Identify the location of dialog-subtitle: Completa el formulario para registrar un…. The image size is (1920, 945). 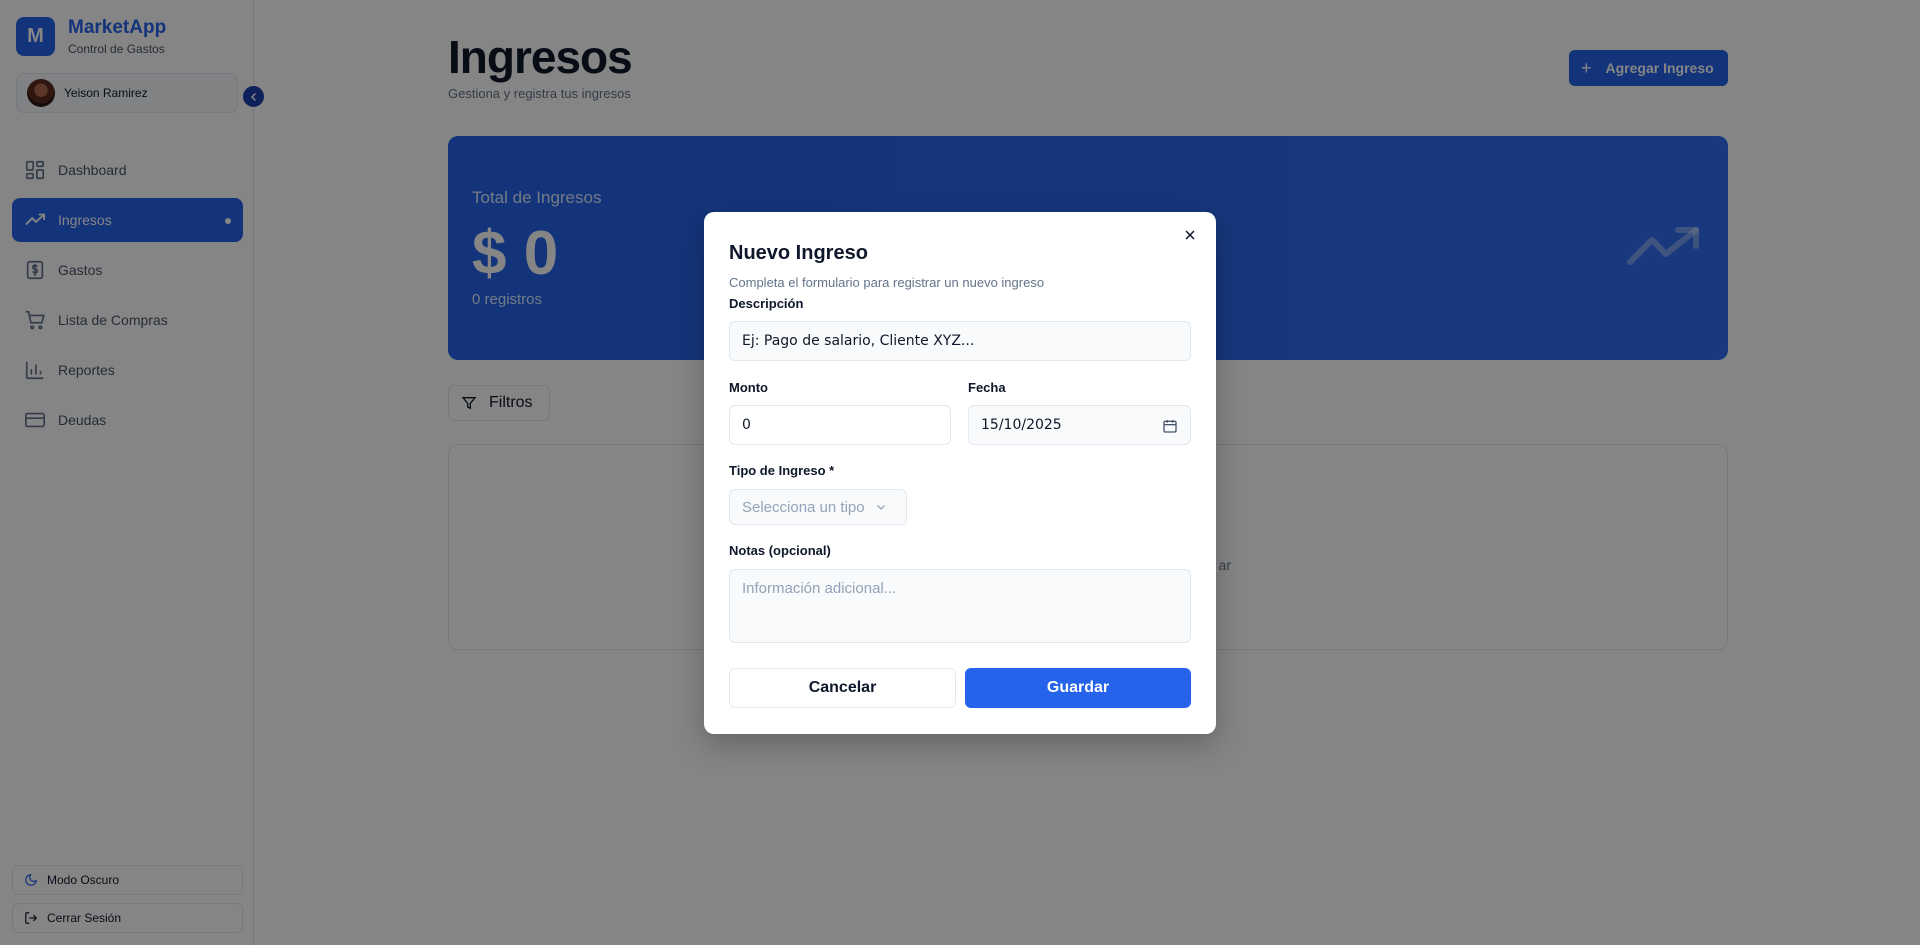
(887, 282).